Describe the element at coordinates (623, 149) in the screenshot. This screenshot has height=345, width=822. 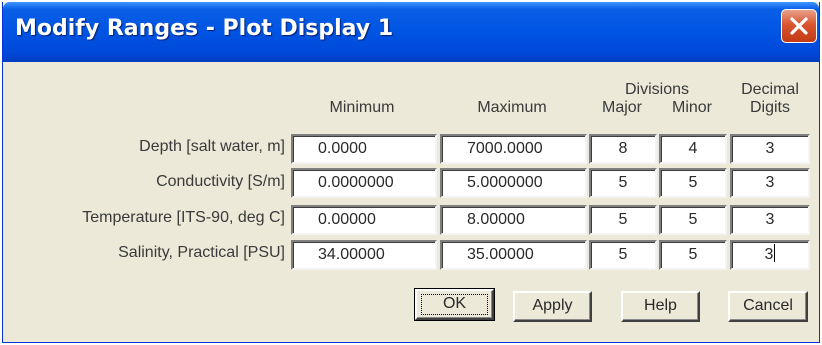
I see `depth-major-field: 8` at that location.